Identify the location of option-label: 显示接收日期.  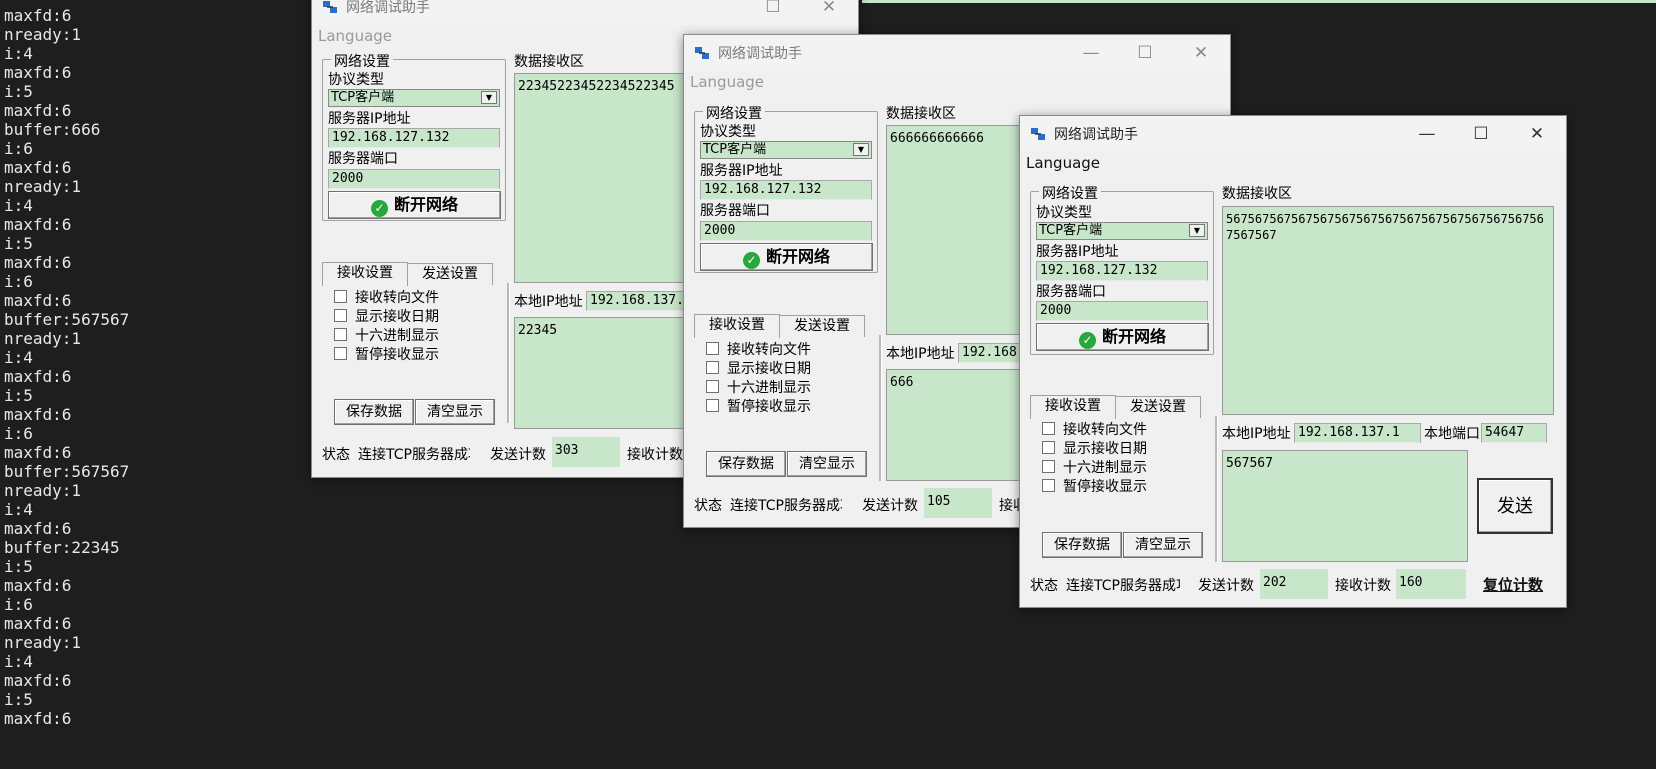
(769, 369).